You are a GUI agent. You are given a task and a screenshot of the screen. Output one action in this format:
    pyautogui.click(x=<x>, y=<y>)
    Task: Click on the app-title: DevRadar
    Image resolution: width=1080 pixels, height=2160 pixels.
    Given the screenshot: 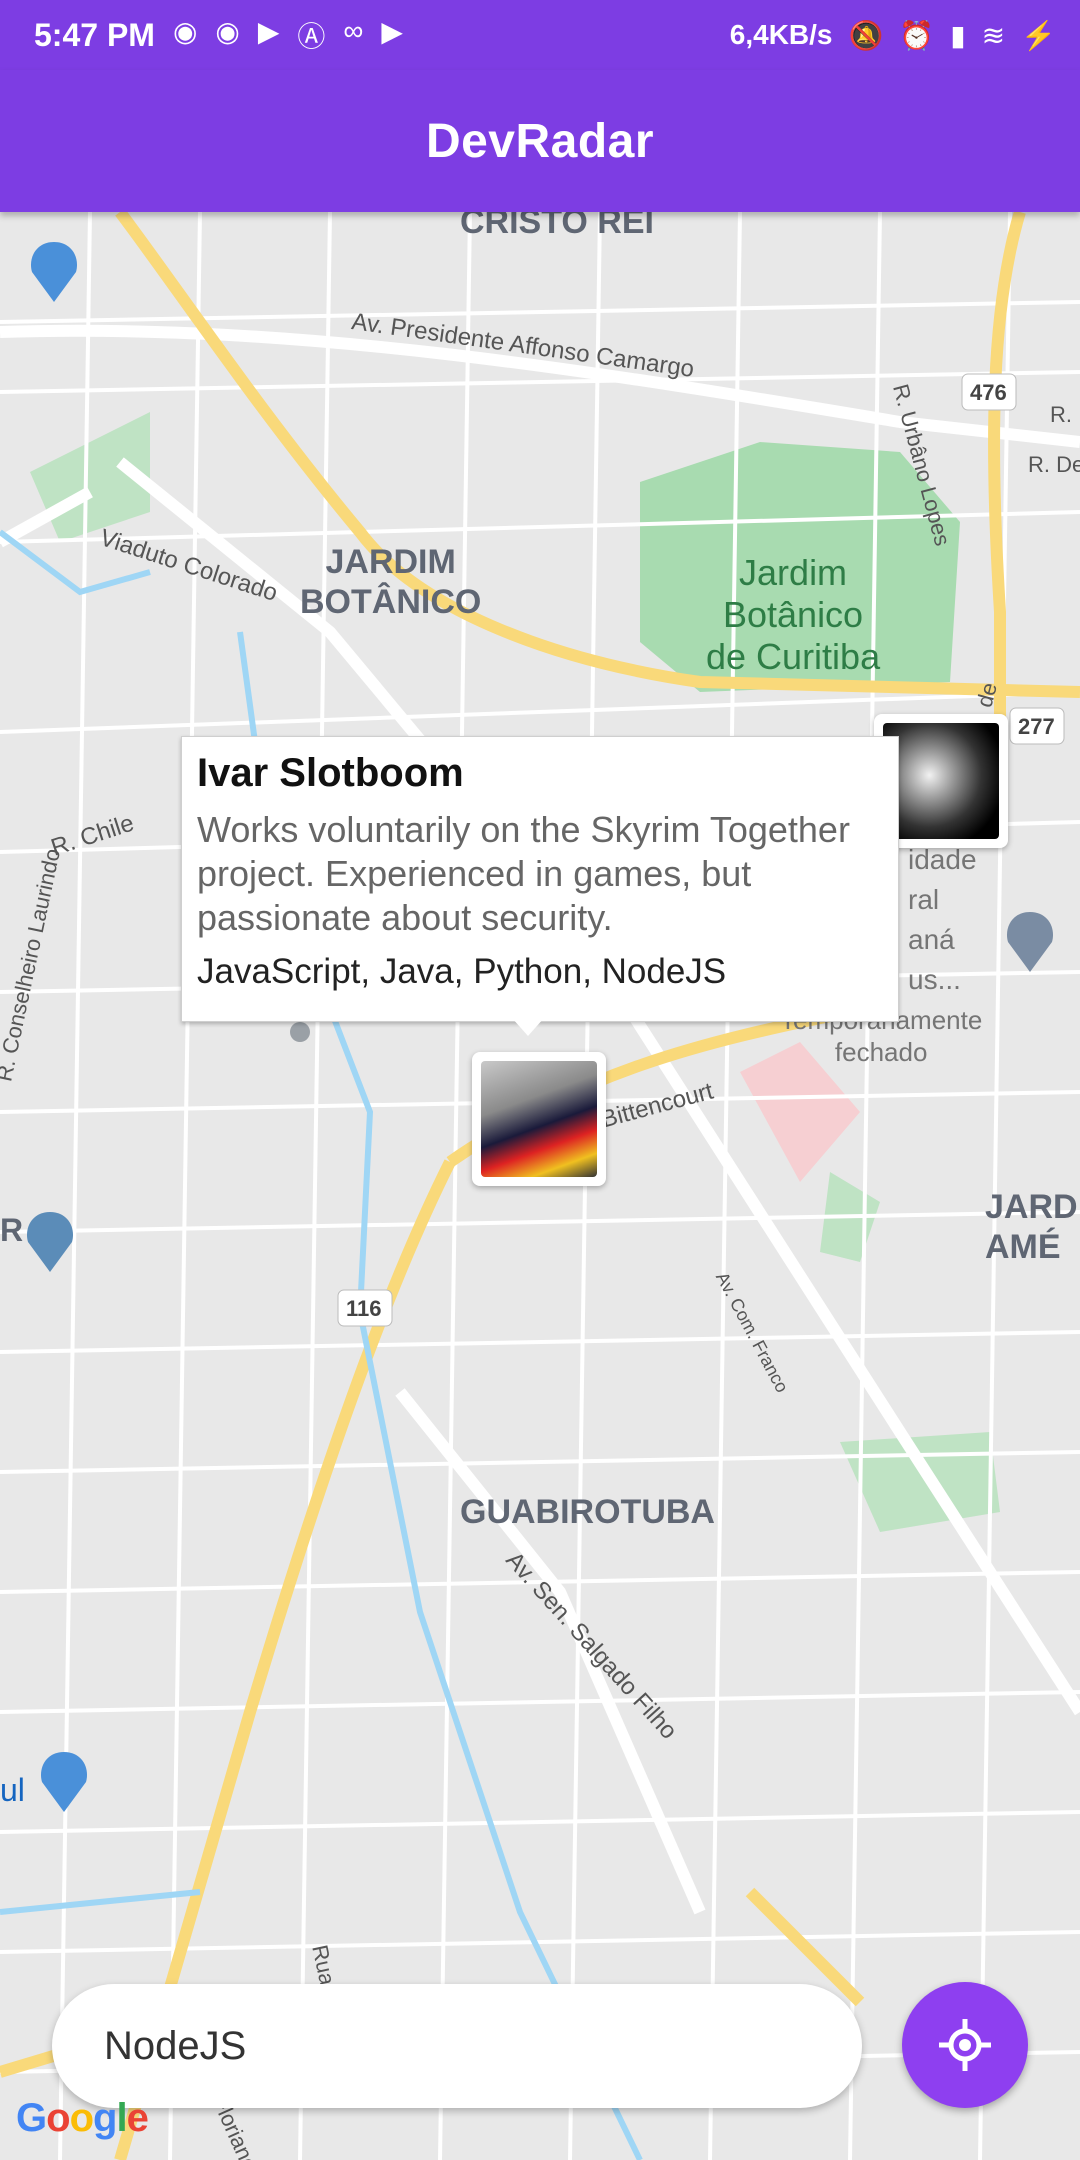 What is the action you would take?
    pyautogui.click(x=540, y=141)
    